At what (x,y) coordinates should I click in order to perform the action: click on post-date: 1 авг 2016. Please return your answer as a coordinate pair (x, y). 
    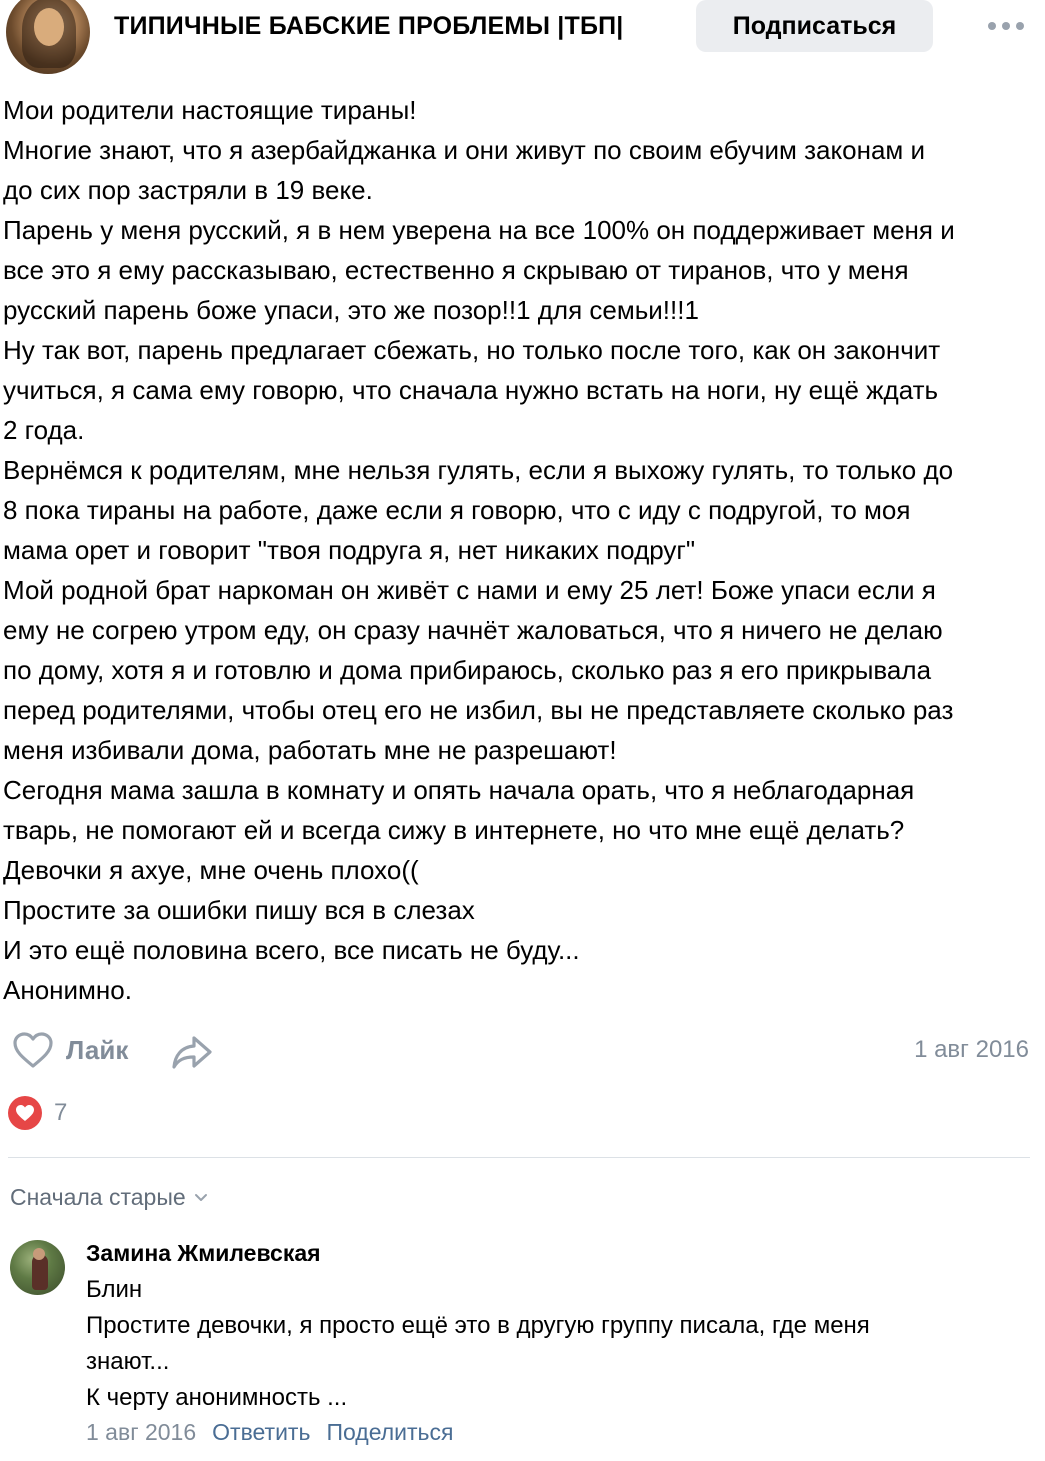
    Looking at the image, I should click on (971, 1050).